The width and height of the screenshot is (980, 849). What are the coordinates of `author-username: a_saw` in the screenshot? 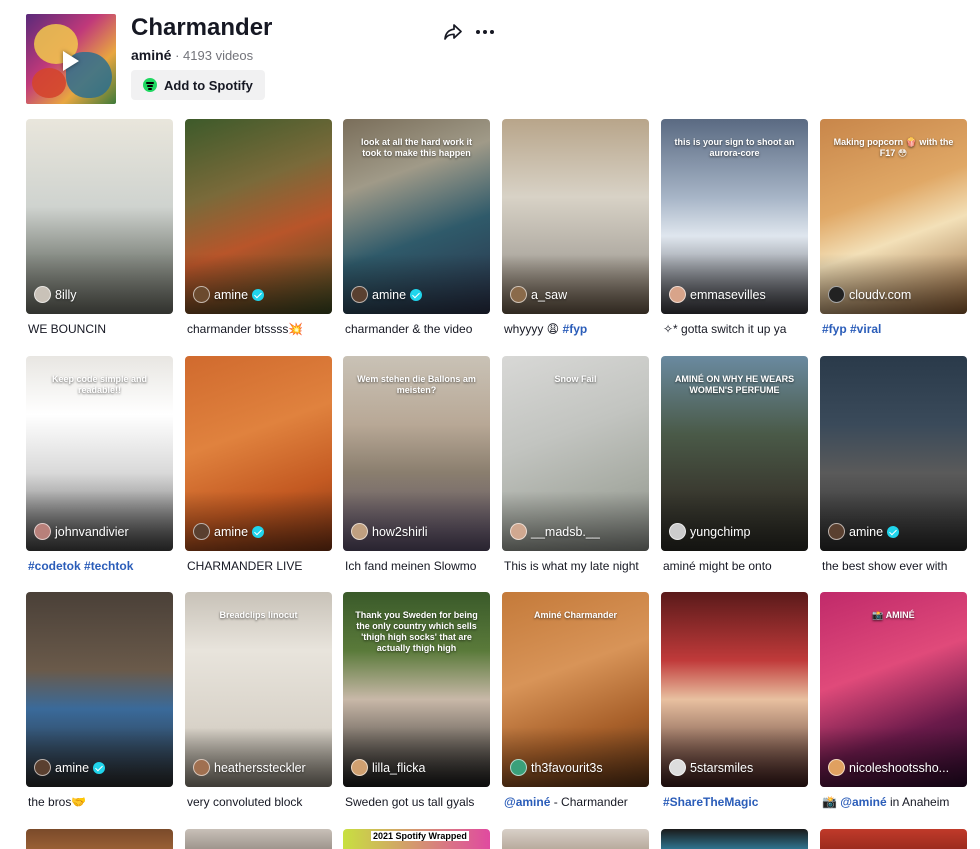 It's located at (549, 295).